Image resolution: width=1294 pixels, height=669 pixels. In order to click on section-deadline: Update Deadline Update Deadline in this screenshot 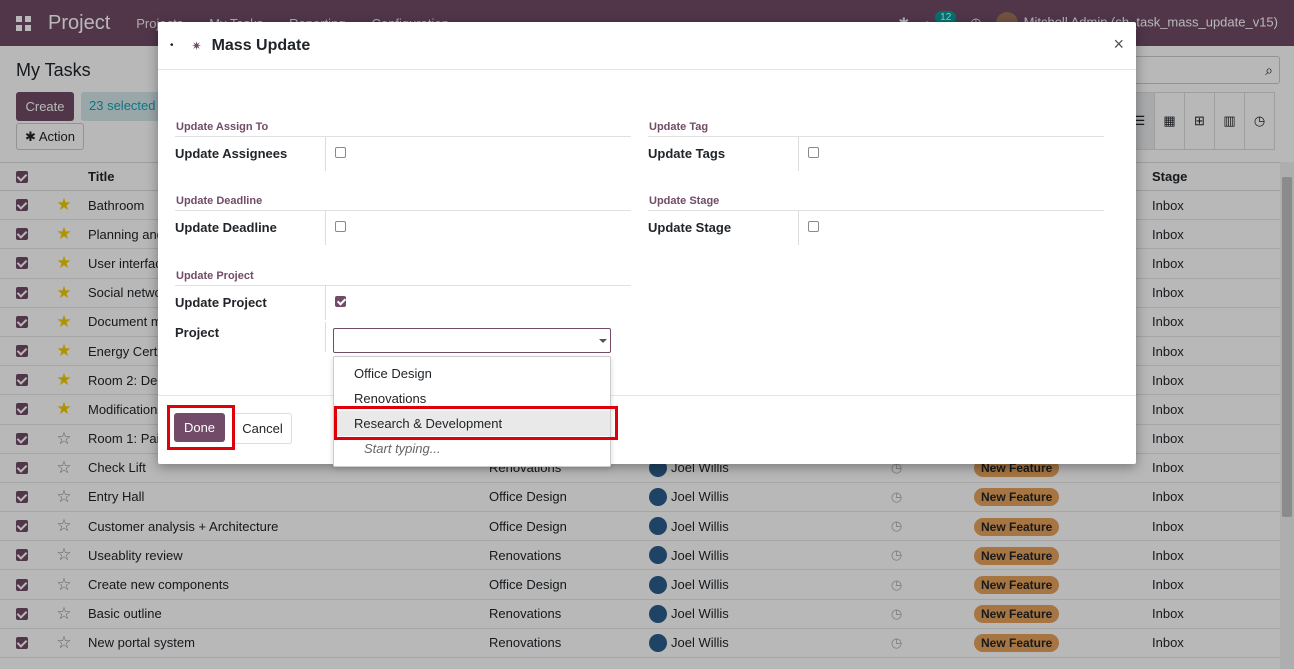, I will do `click(403, 221)`.